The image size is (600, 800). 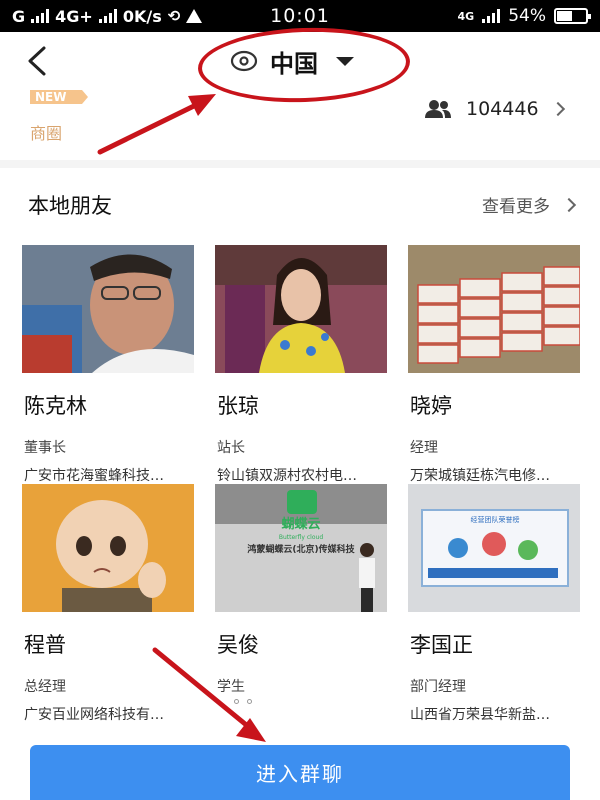 What do you see at coordinates (231, 448) in the screenshot?
I see `friend-role: 站长` at bounding box center [231, 448].